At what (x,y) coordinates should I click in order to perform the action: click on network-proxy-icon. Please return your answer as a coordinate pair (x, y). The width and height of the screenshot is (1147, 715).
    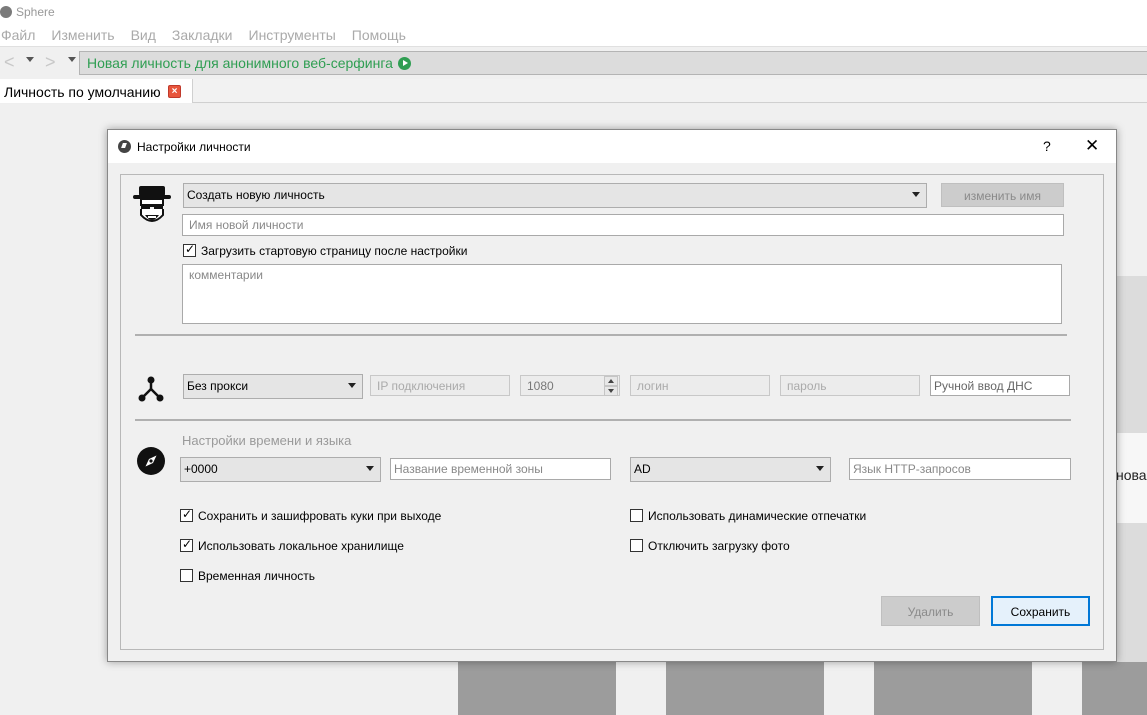
    Looking at the image, I should click on (151, 389).